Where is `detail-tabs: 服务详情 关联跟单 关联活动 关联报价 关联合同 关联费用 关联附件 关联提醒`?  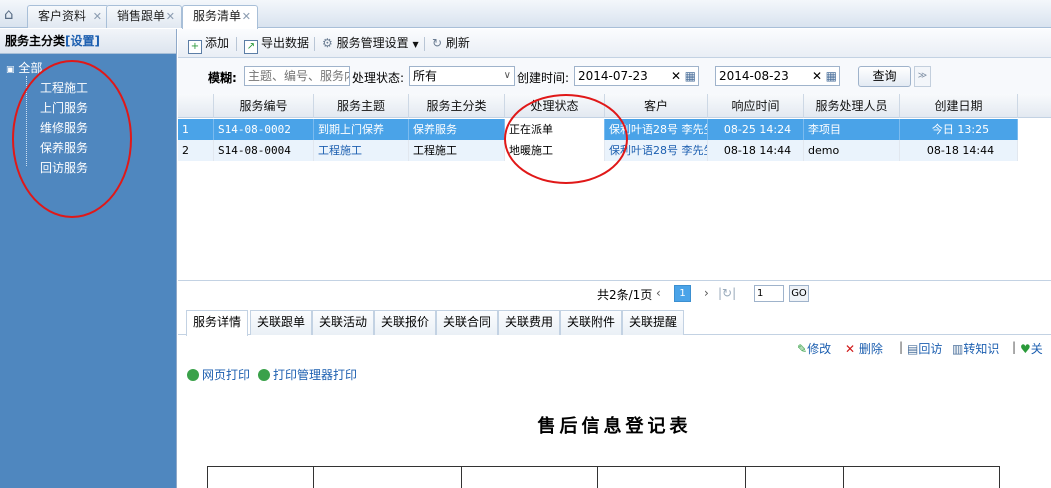
detail-tabs: 服务详情 关联跟单 关联活动 关联报价 关联合同 关联费用 关联附件 关联提醒 is located at coordinates (614, 321).